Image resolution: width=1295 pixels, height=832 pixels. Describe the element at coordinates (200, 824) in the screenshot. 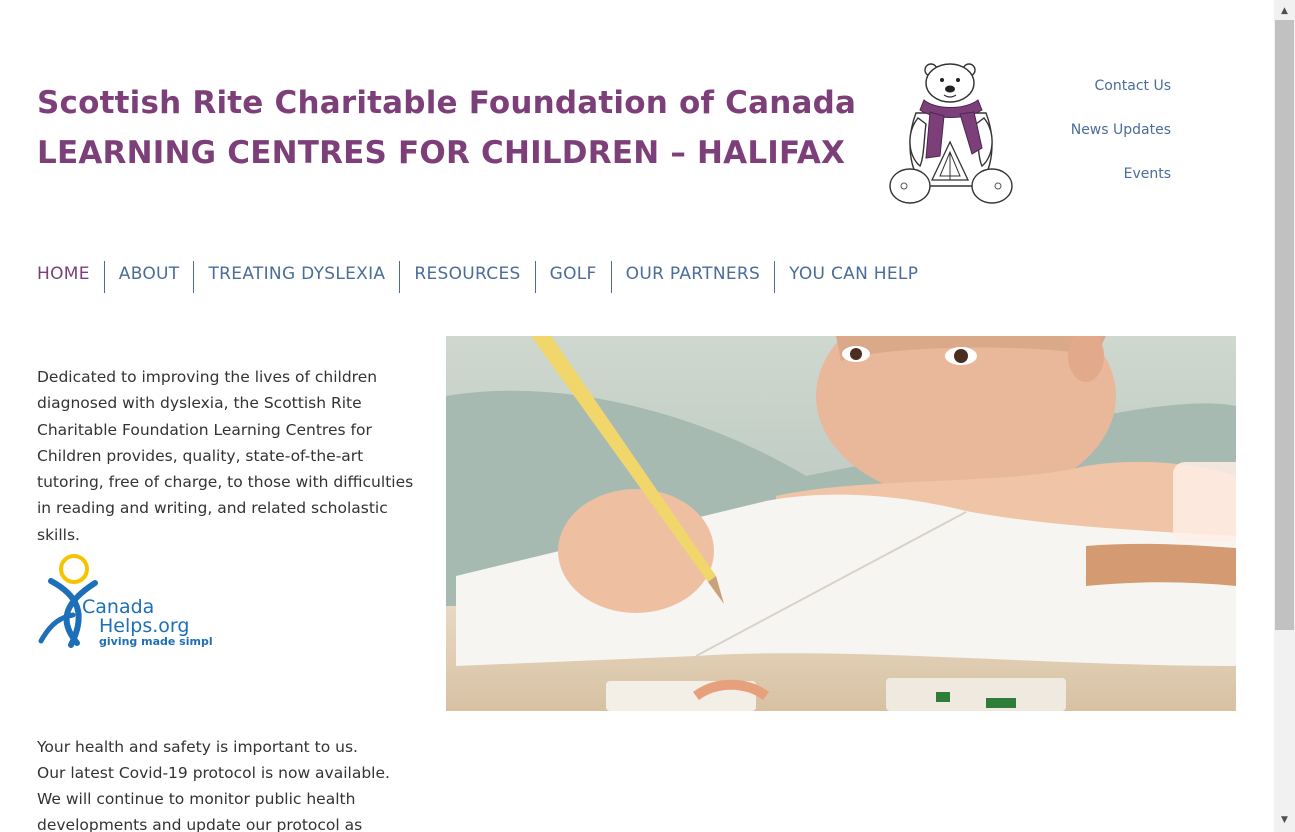

I see `covid-line4: developments and update our protocol as` at that location.